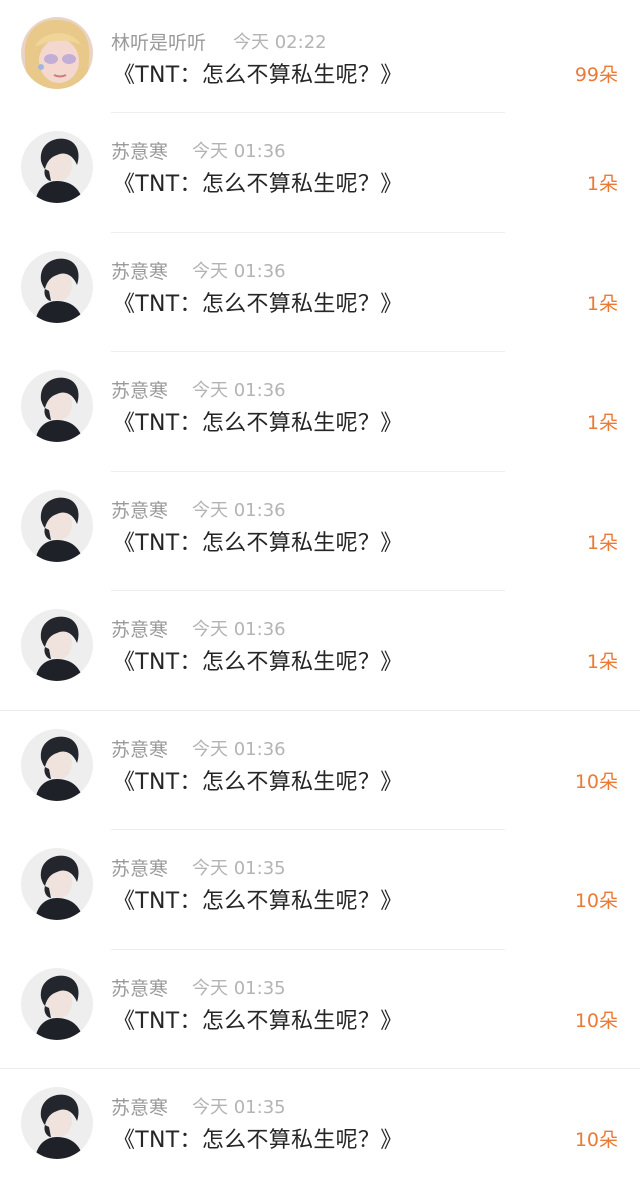  I want to click on gift-time: 今天 02:22, so click(280, 42).